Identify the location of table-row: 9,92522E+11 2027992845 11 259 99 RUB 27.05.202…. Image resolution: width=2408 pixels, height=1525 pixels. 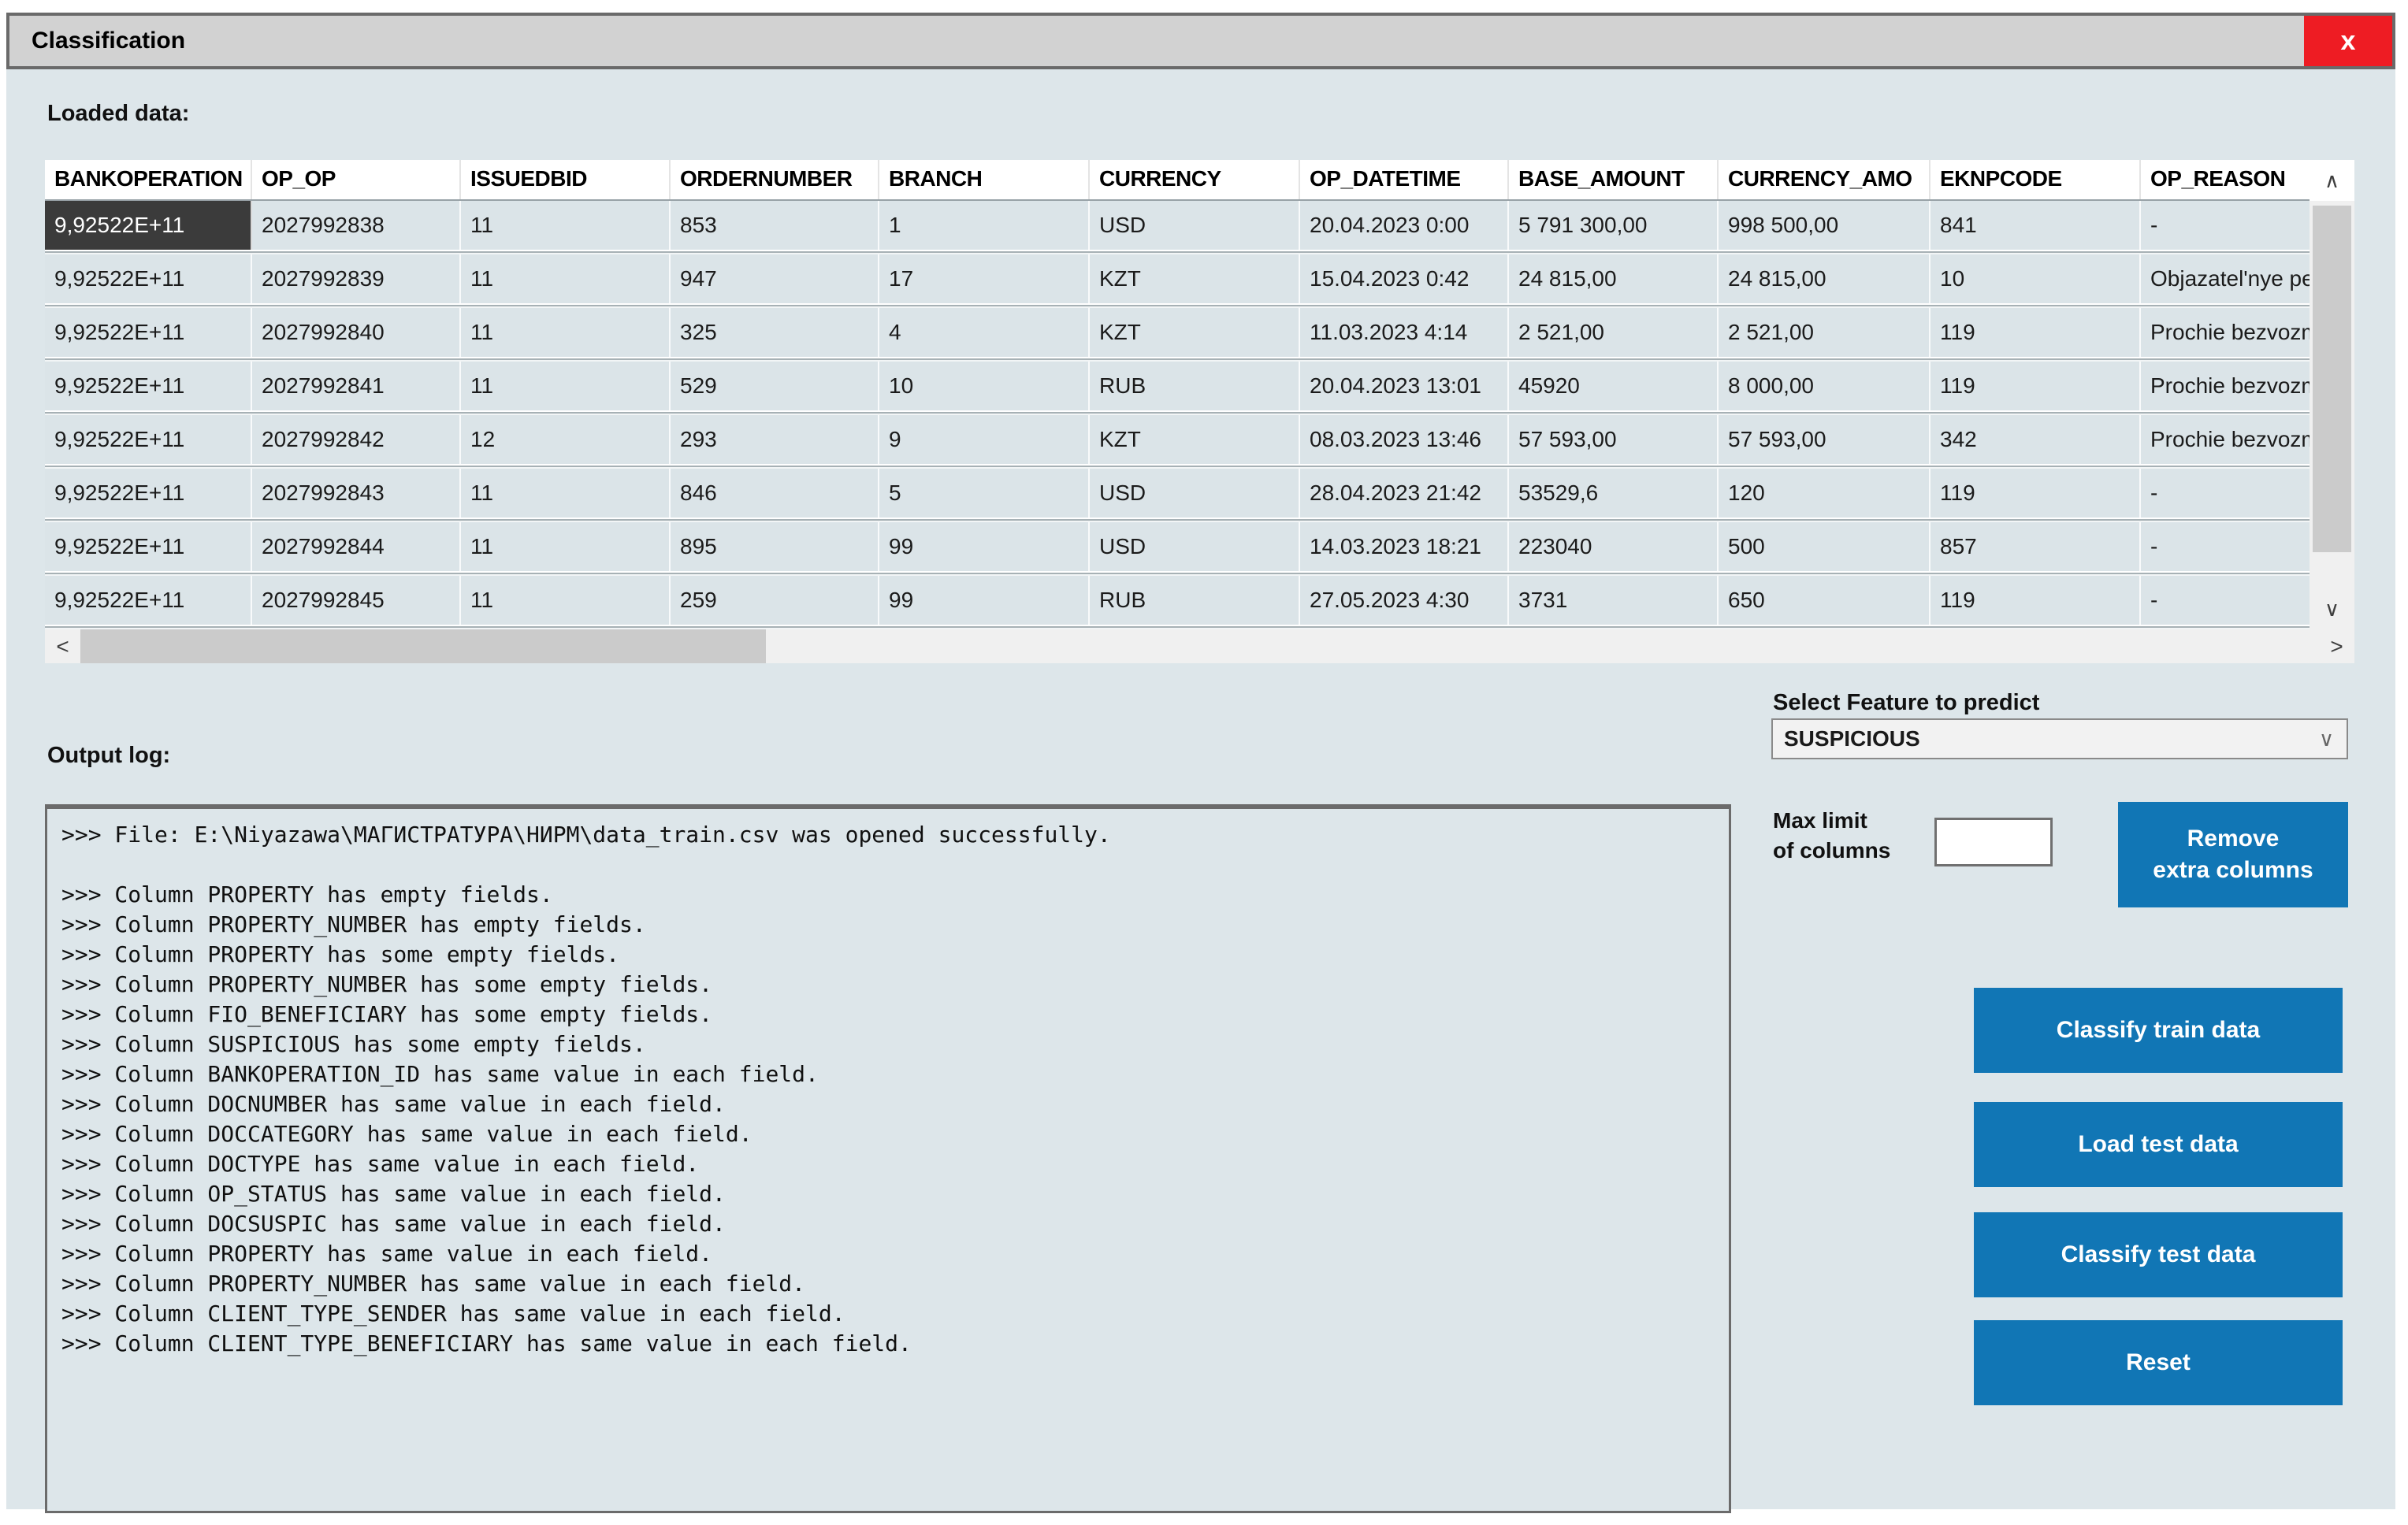
(1178, 602).